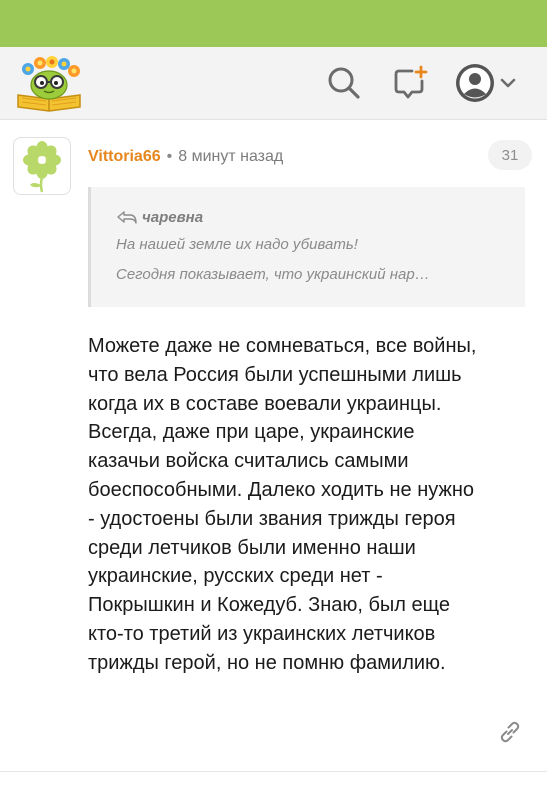  What do you see at coordinates (265, 403) in the screenshot?
I see `body-line: когда их в составе воевали украинцы.` at bounding box center [265, 403].